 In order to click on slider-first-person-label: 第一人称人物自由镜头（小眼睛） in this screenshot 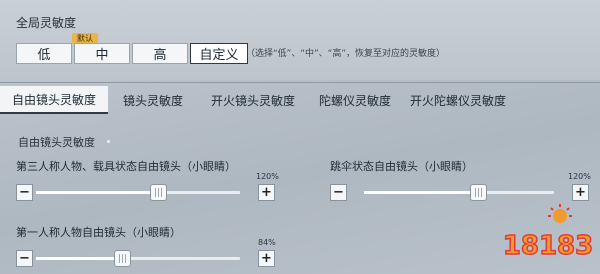, I will do `click(98, 232)`.